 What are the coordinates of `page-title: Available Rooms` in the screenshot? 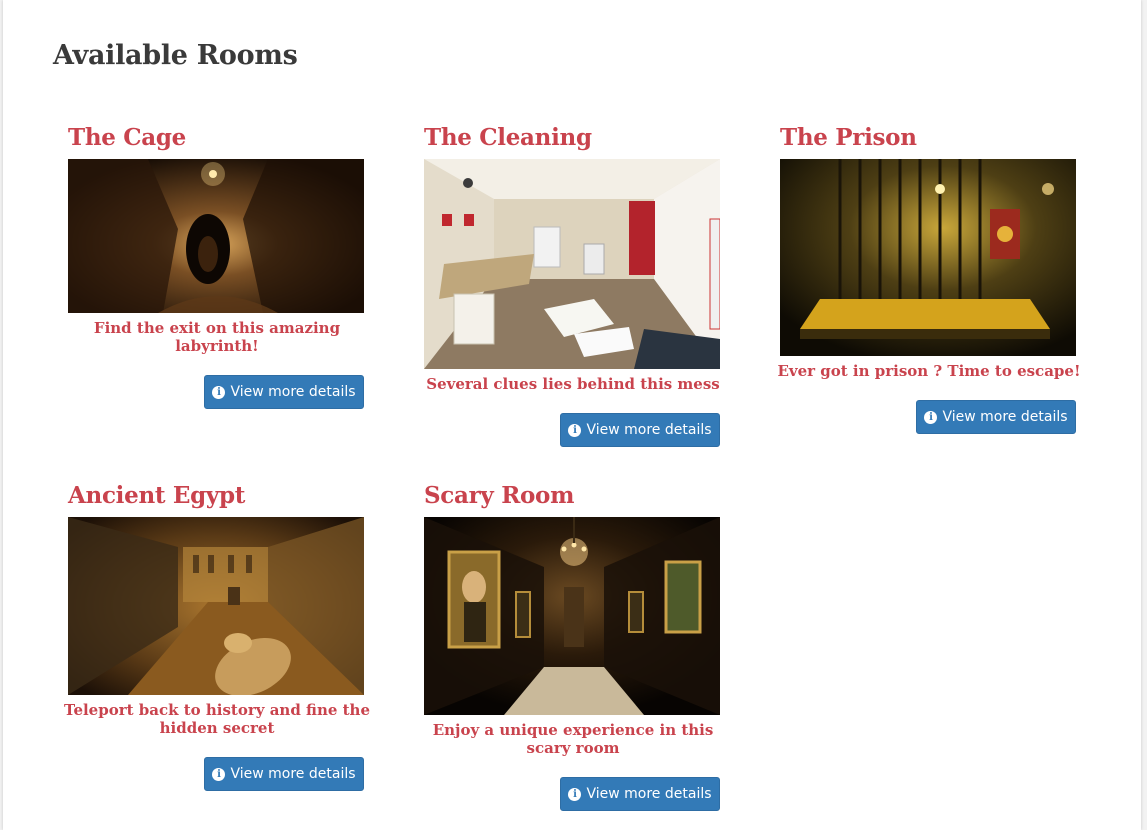 It's located at (175, 55).